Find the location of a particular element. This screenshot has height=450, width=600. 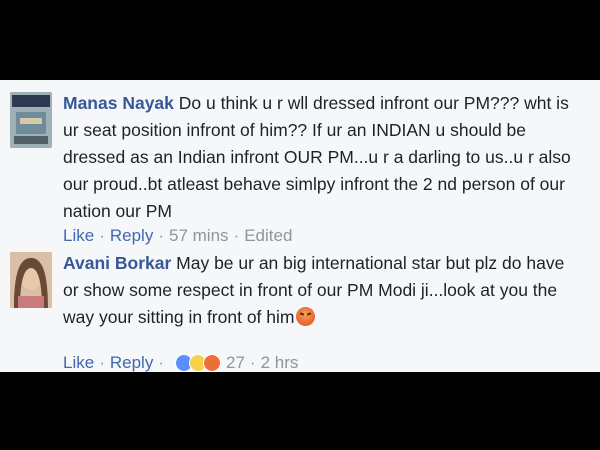

angry-face-emoji-icon is located at coordinates (306, 316).